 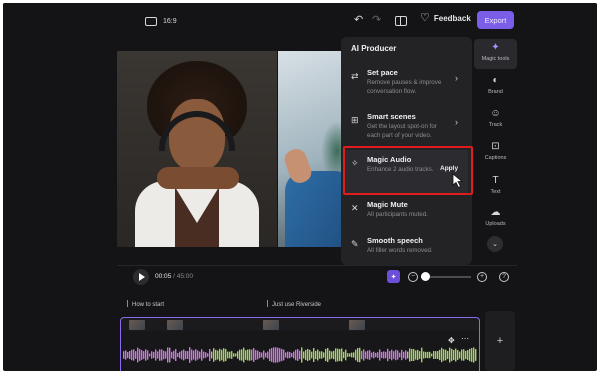 I want to click on export-button: Export, so click(x=495, y=20).